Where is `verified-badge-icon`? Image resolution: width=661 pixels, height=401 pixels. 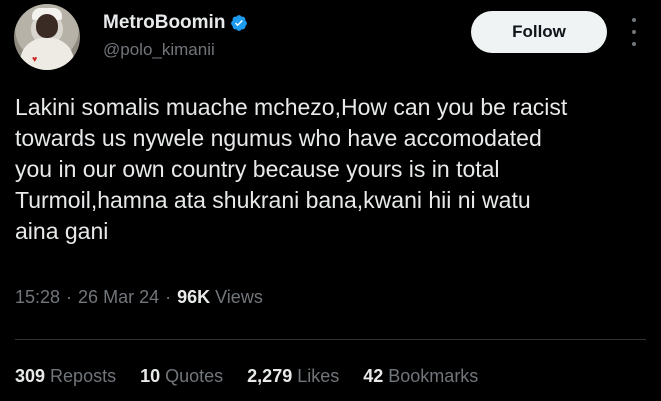 verified-badge-icon is located at coordinates (239, 23).